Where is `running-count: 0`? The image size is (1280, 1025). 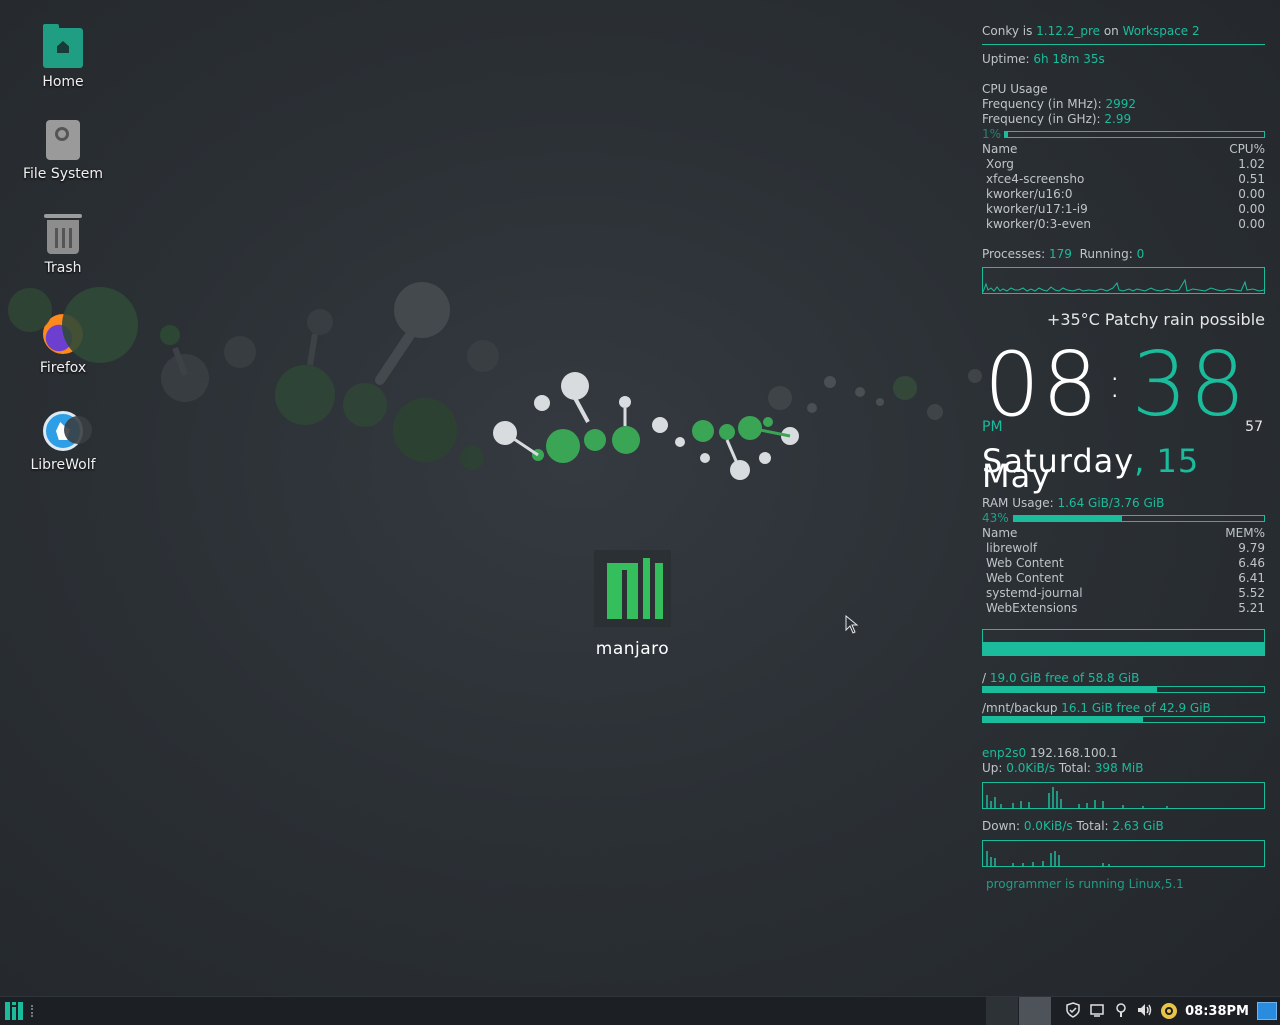
running-count: 0 is located at coordinates (1140, 254).